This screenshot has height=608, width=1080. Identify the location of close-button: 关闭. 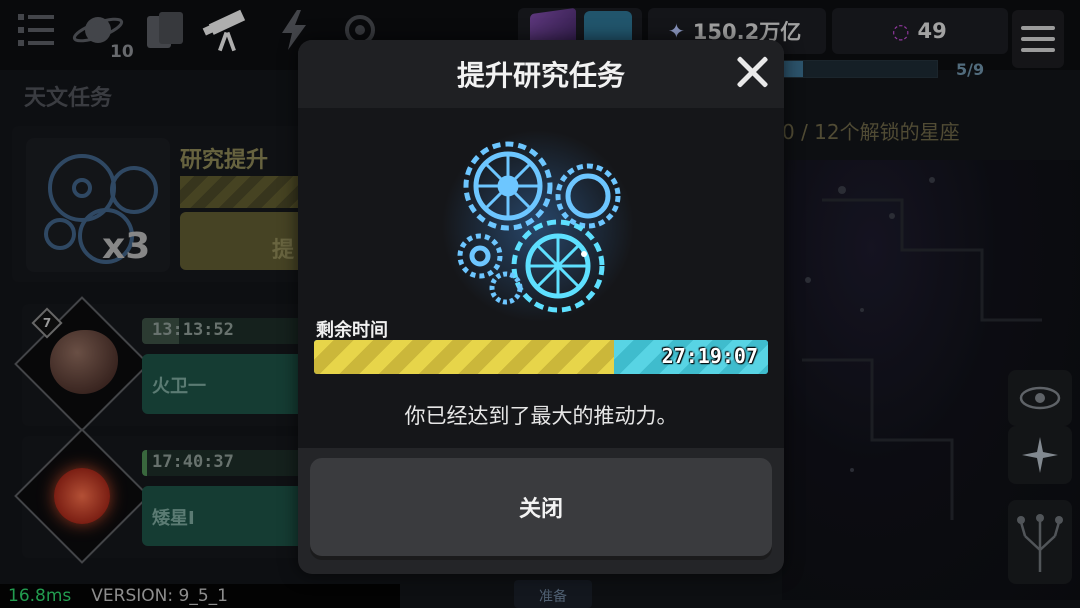
(541, 507).